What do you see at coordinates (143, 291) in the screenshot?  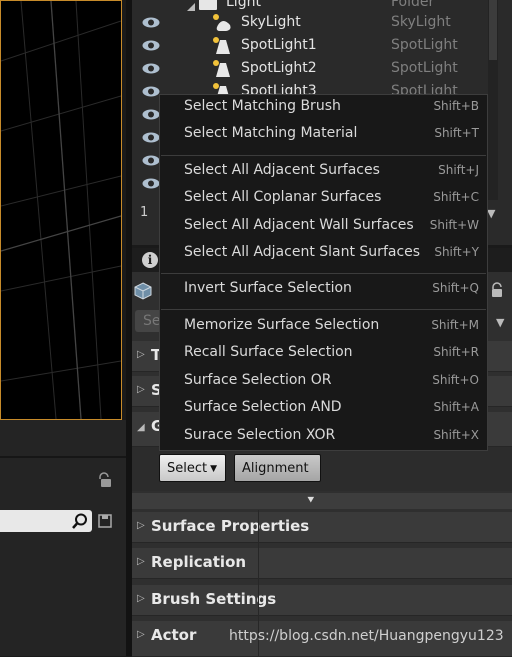 I see `cube-icon` at bounding box center [143, 291].